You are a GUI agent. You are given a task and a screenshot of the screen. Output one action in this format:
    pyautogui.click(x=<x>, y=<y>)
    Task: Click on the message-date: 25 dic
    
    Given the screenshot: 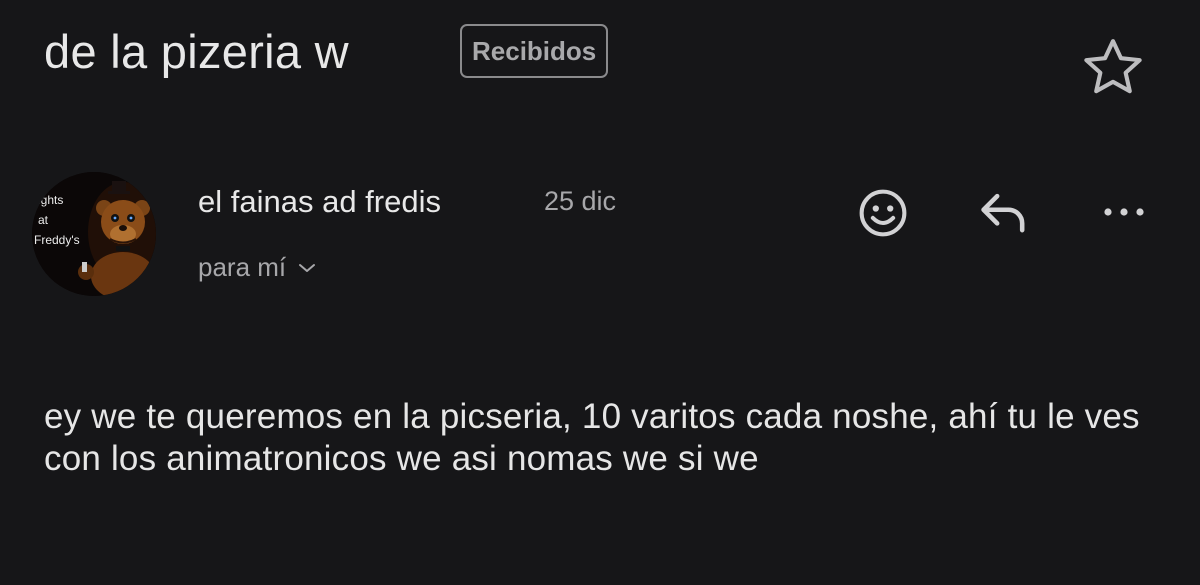 What is the action you would take?
    pyautogui.click(x=580, y=201)
    